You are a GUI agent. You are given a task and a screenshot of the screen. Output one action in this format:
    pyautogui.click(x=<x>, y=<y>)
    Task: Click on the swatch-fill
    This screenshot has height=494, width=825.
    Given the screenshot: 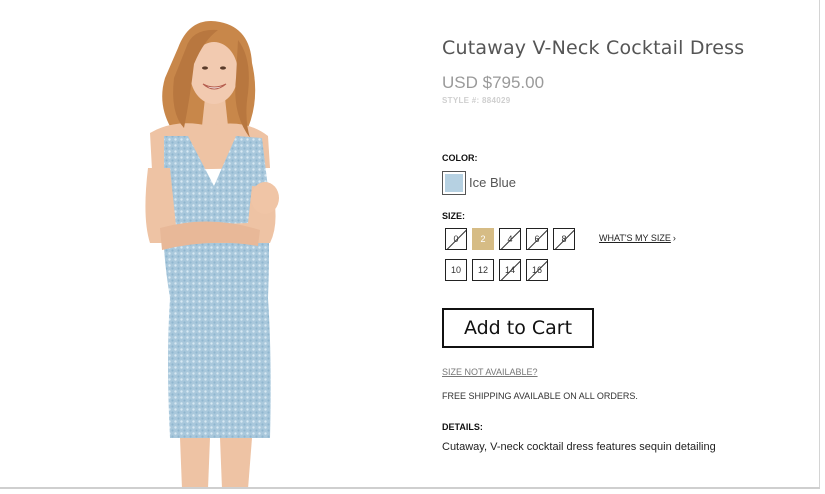 What is the action you would take?
    pyautogui.click(x=454, y=183)
    